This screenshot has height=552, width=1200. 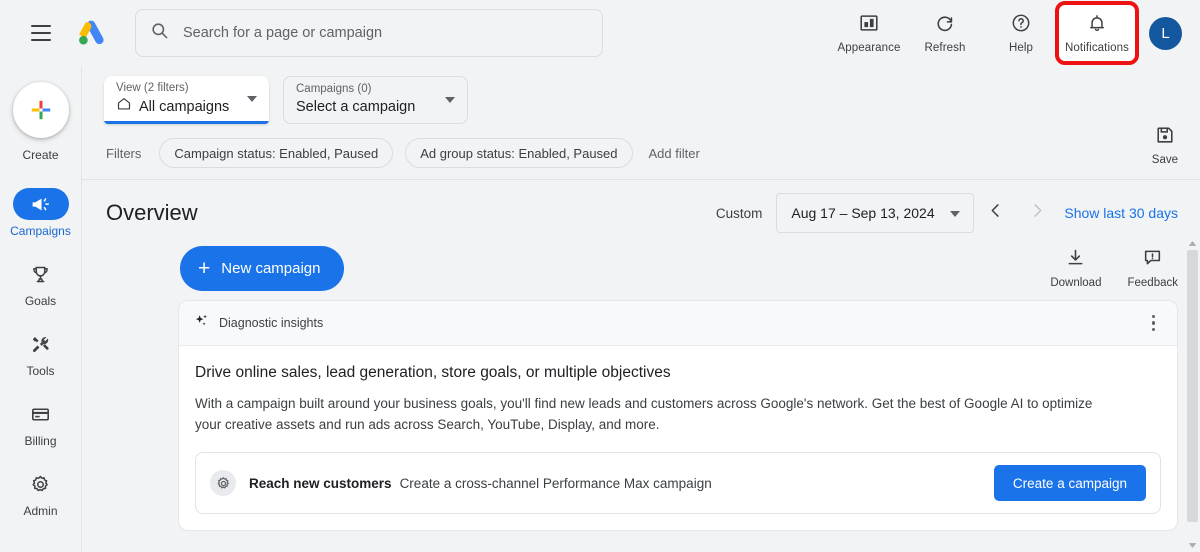 What do you see at coordinates (40, 155) in the screenshot?
I see `create-label: Create` at bounding box center [40, 155].